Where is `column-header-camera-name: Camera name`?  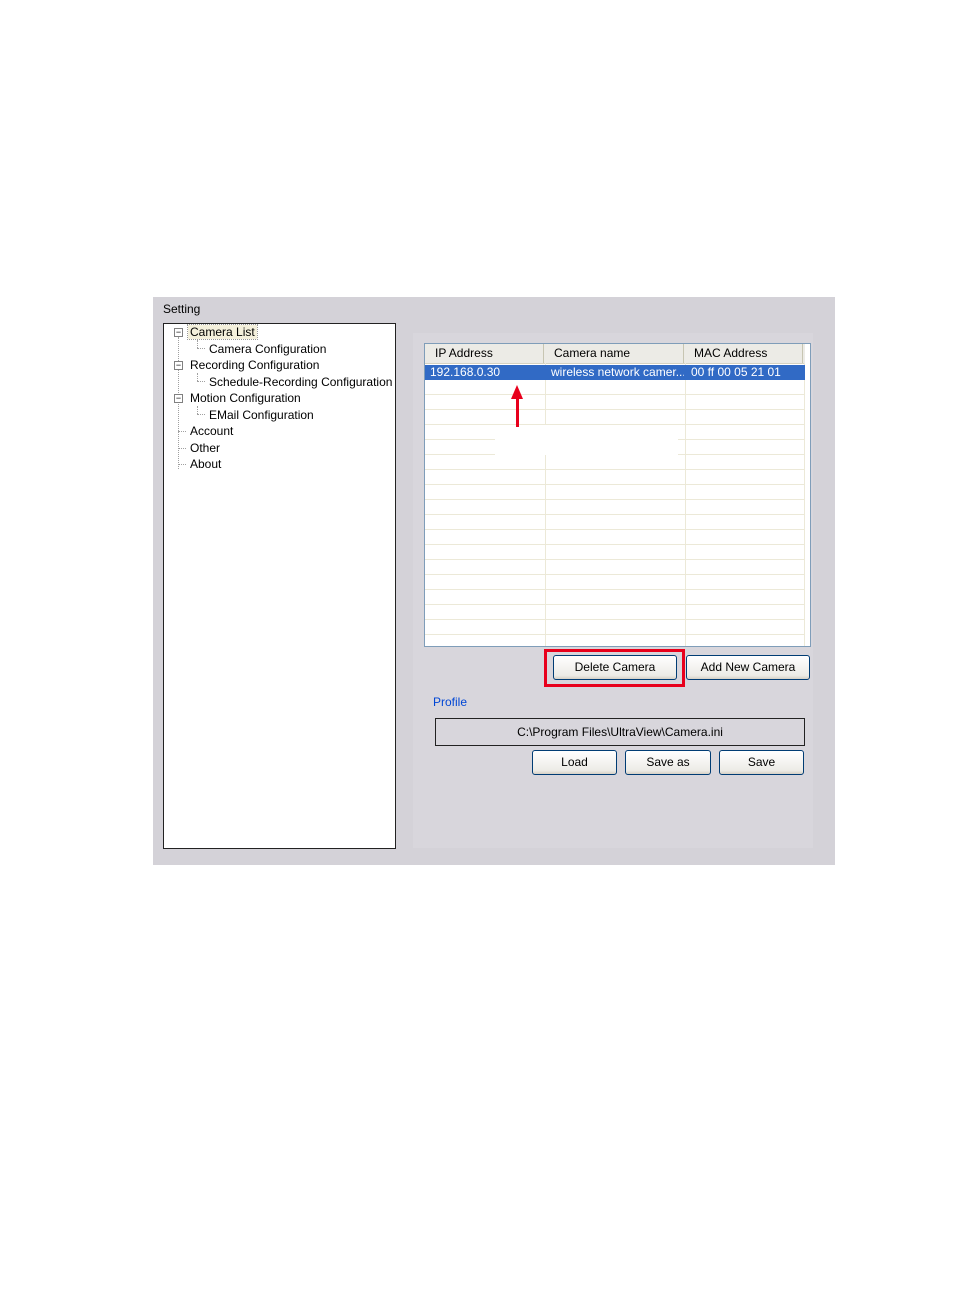
column-header-camera-name: Camera name is located at coordinates (614, 353).